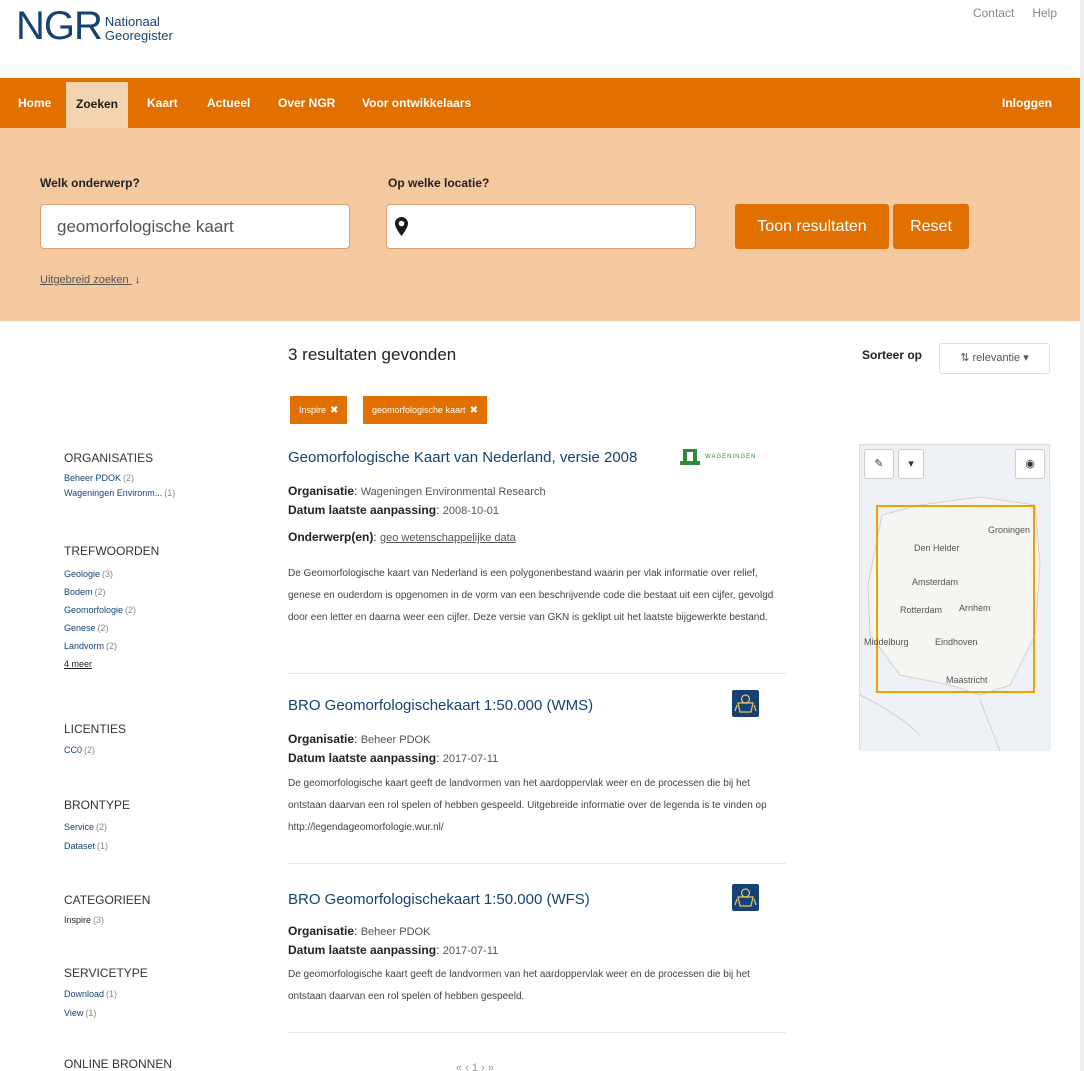 This screenshot has width=1084, height=1071. I want to click on draw-tool-button: ✎, so click(879, 464).